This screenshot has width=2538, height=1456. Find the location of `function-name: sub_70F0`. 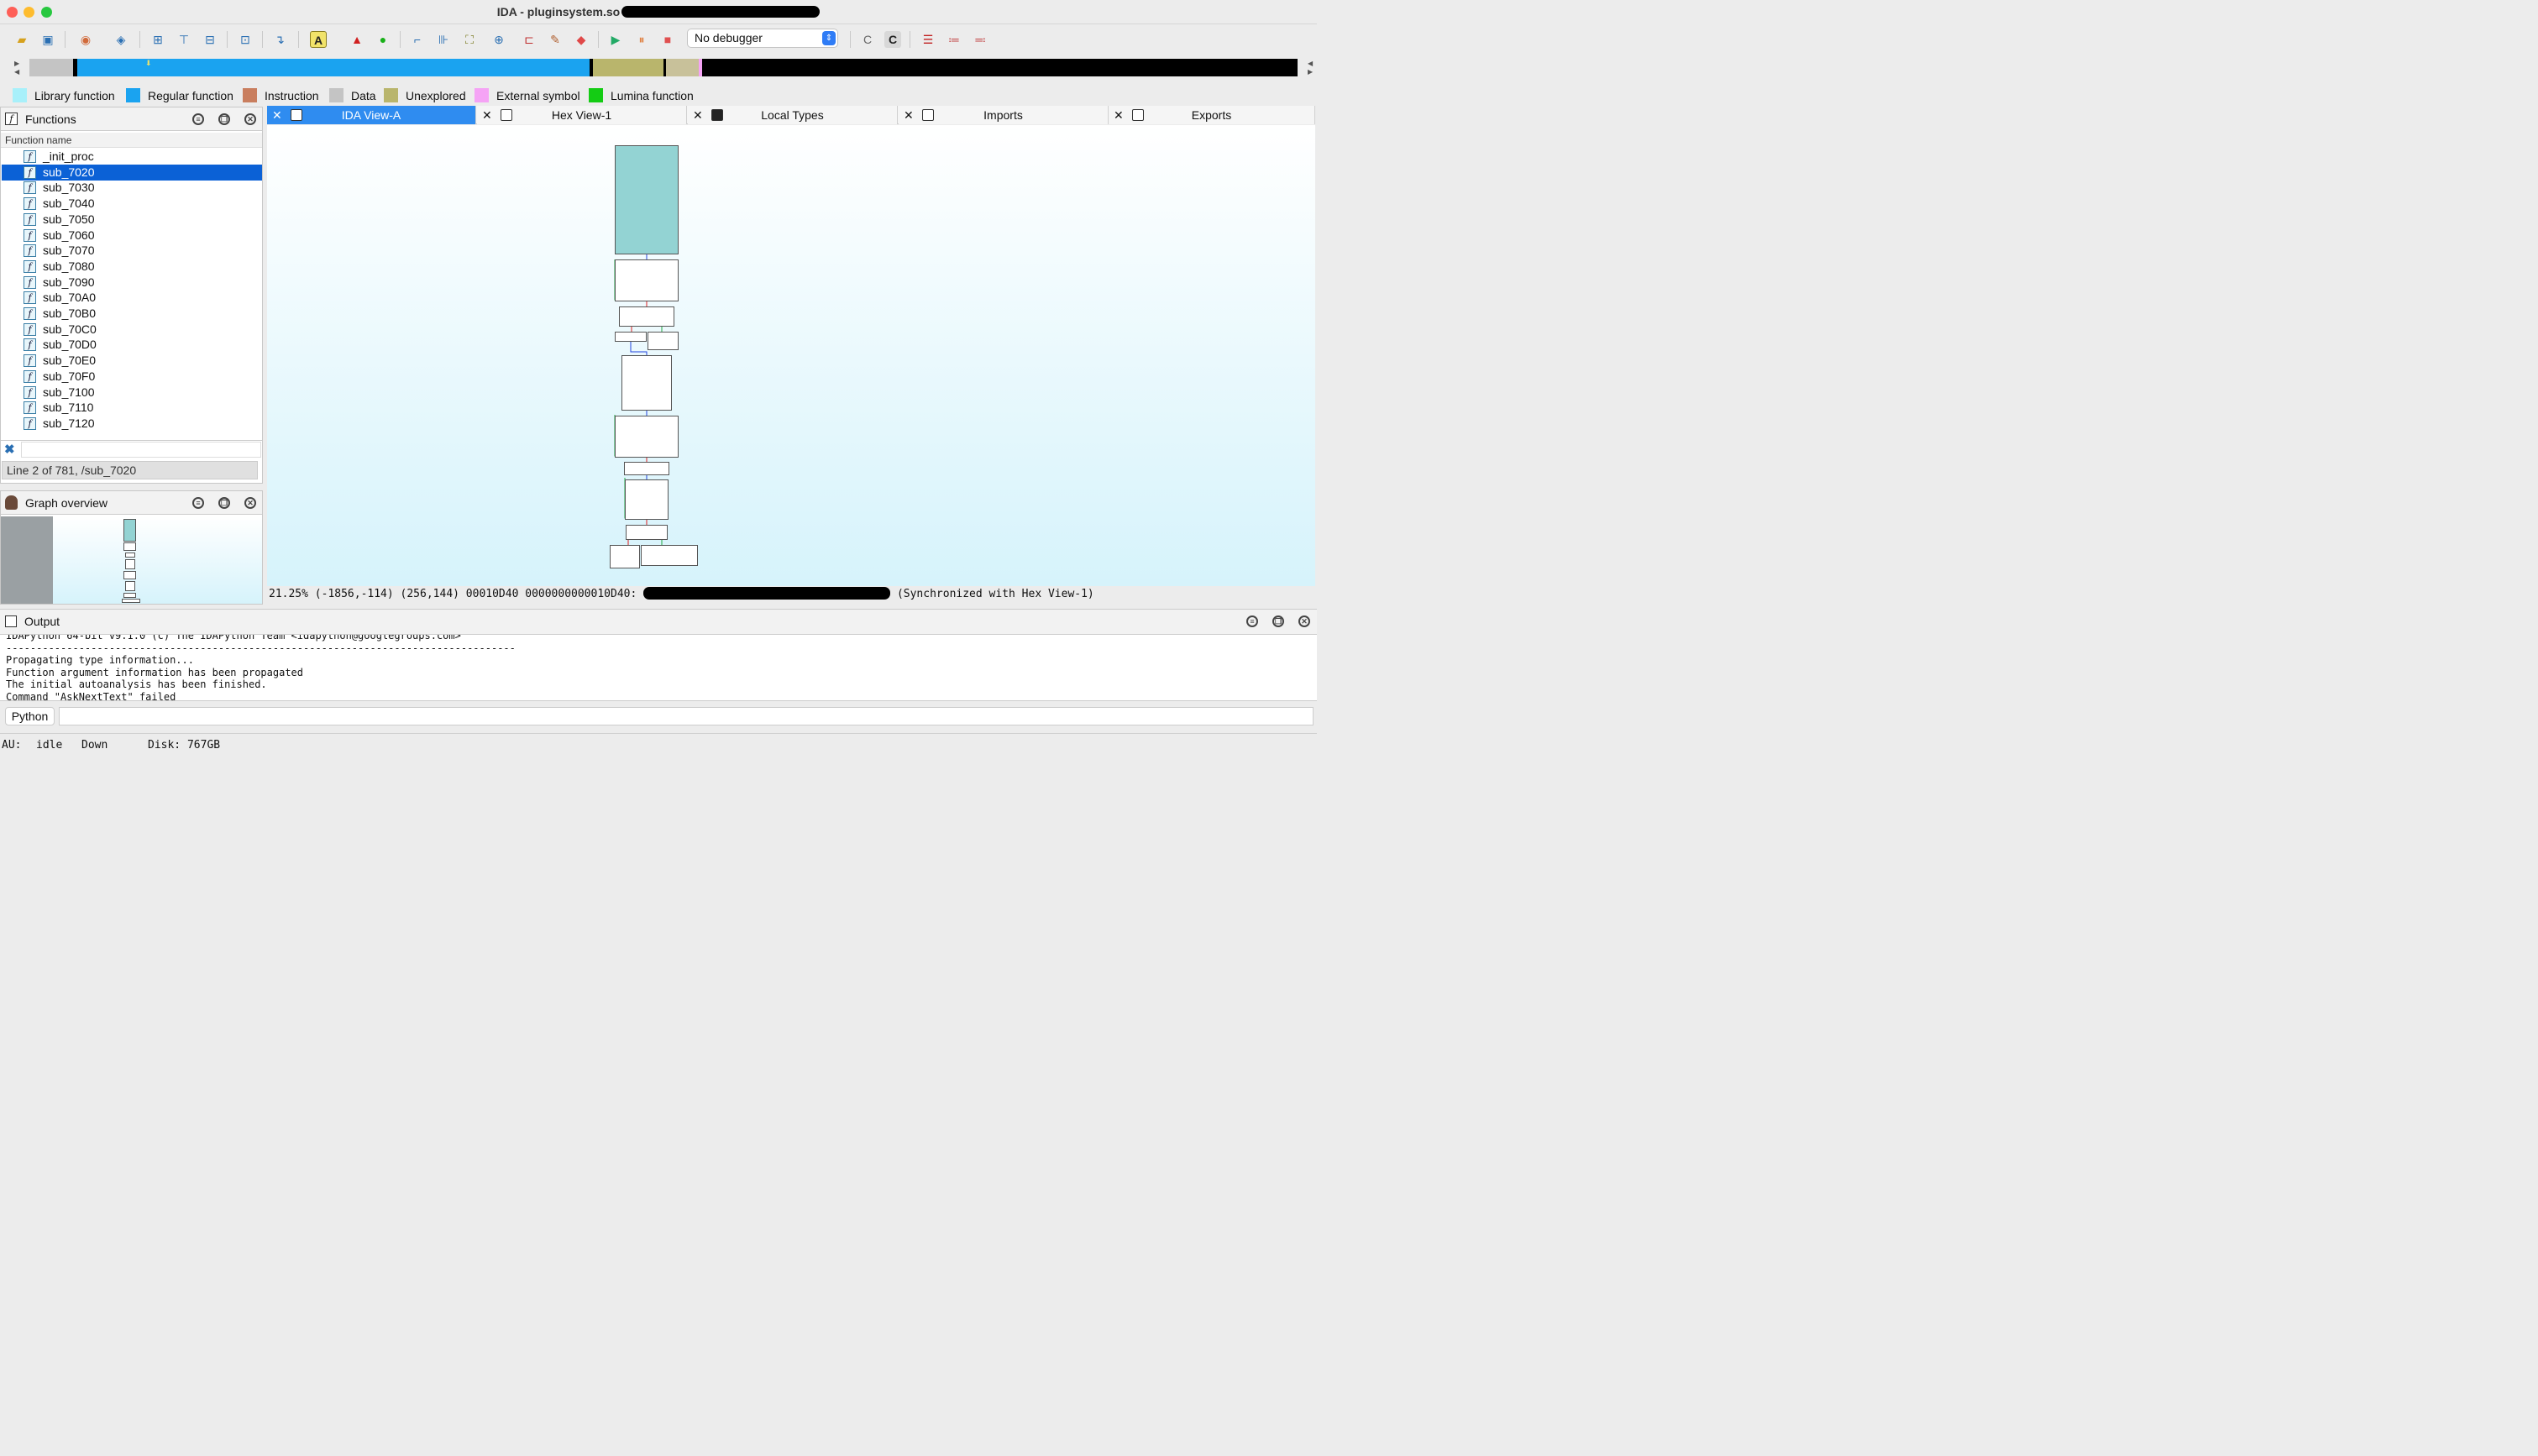

function-name: sub_70F0 is located at coordinates (70, 376).